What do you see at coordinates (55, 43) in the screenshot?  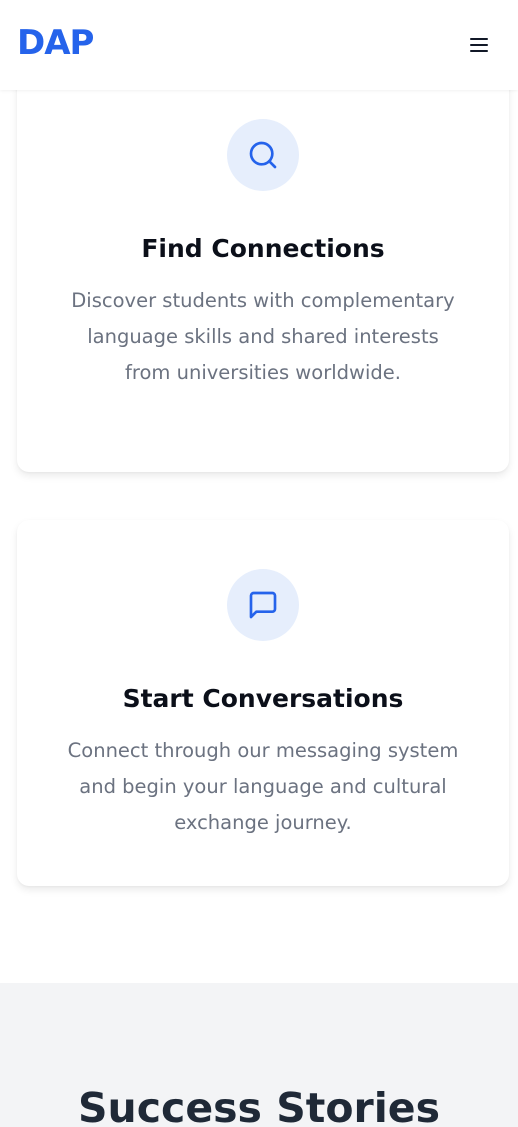 I see `logo: DAP` at bounding box center [55, 43].